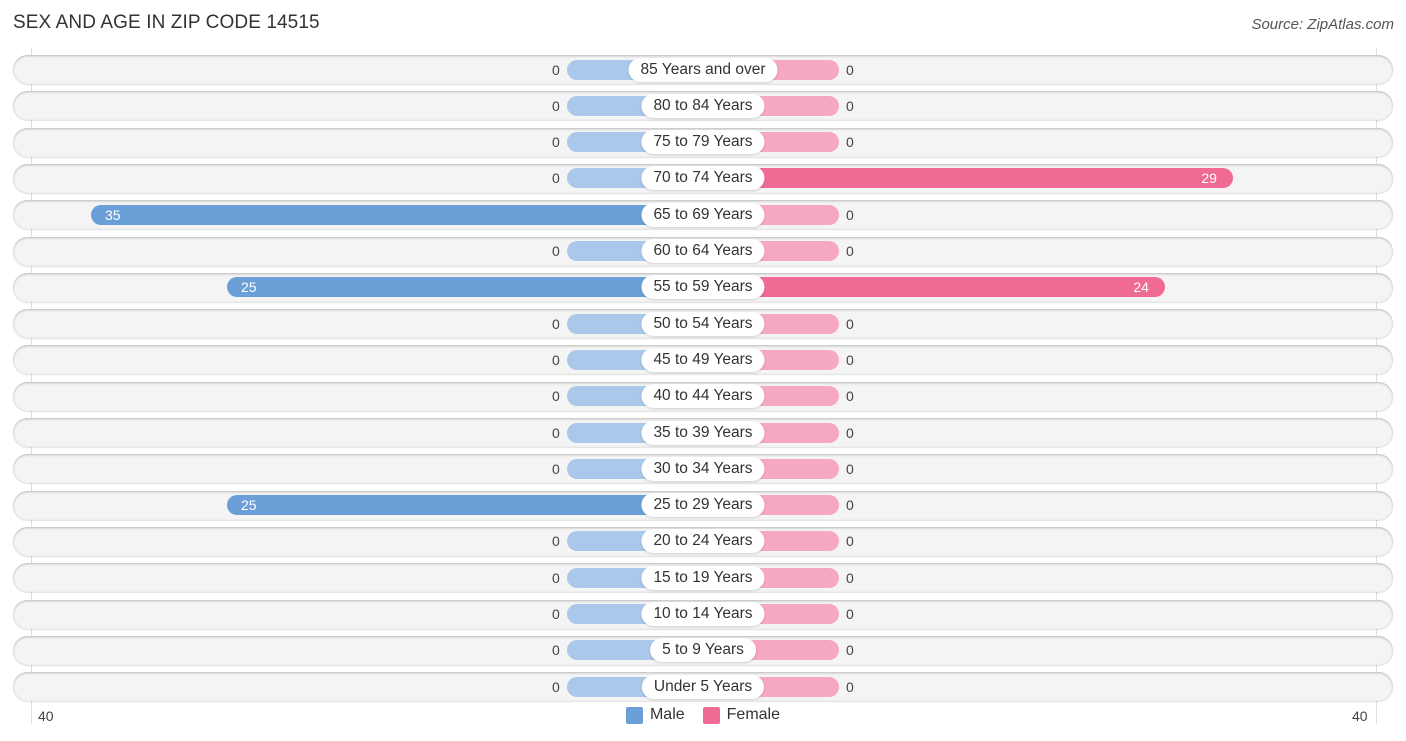 The height and width of the screenshot is (741, 1406). Describe the element at coordinates (703, 432) in the screenshot. I see `category-label: 35 to 39 Years` at that location.